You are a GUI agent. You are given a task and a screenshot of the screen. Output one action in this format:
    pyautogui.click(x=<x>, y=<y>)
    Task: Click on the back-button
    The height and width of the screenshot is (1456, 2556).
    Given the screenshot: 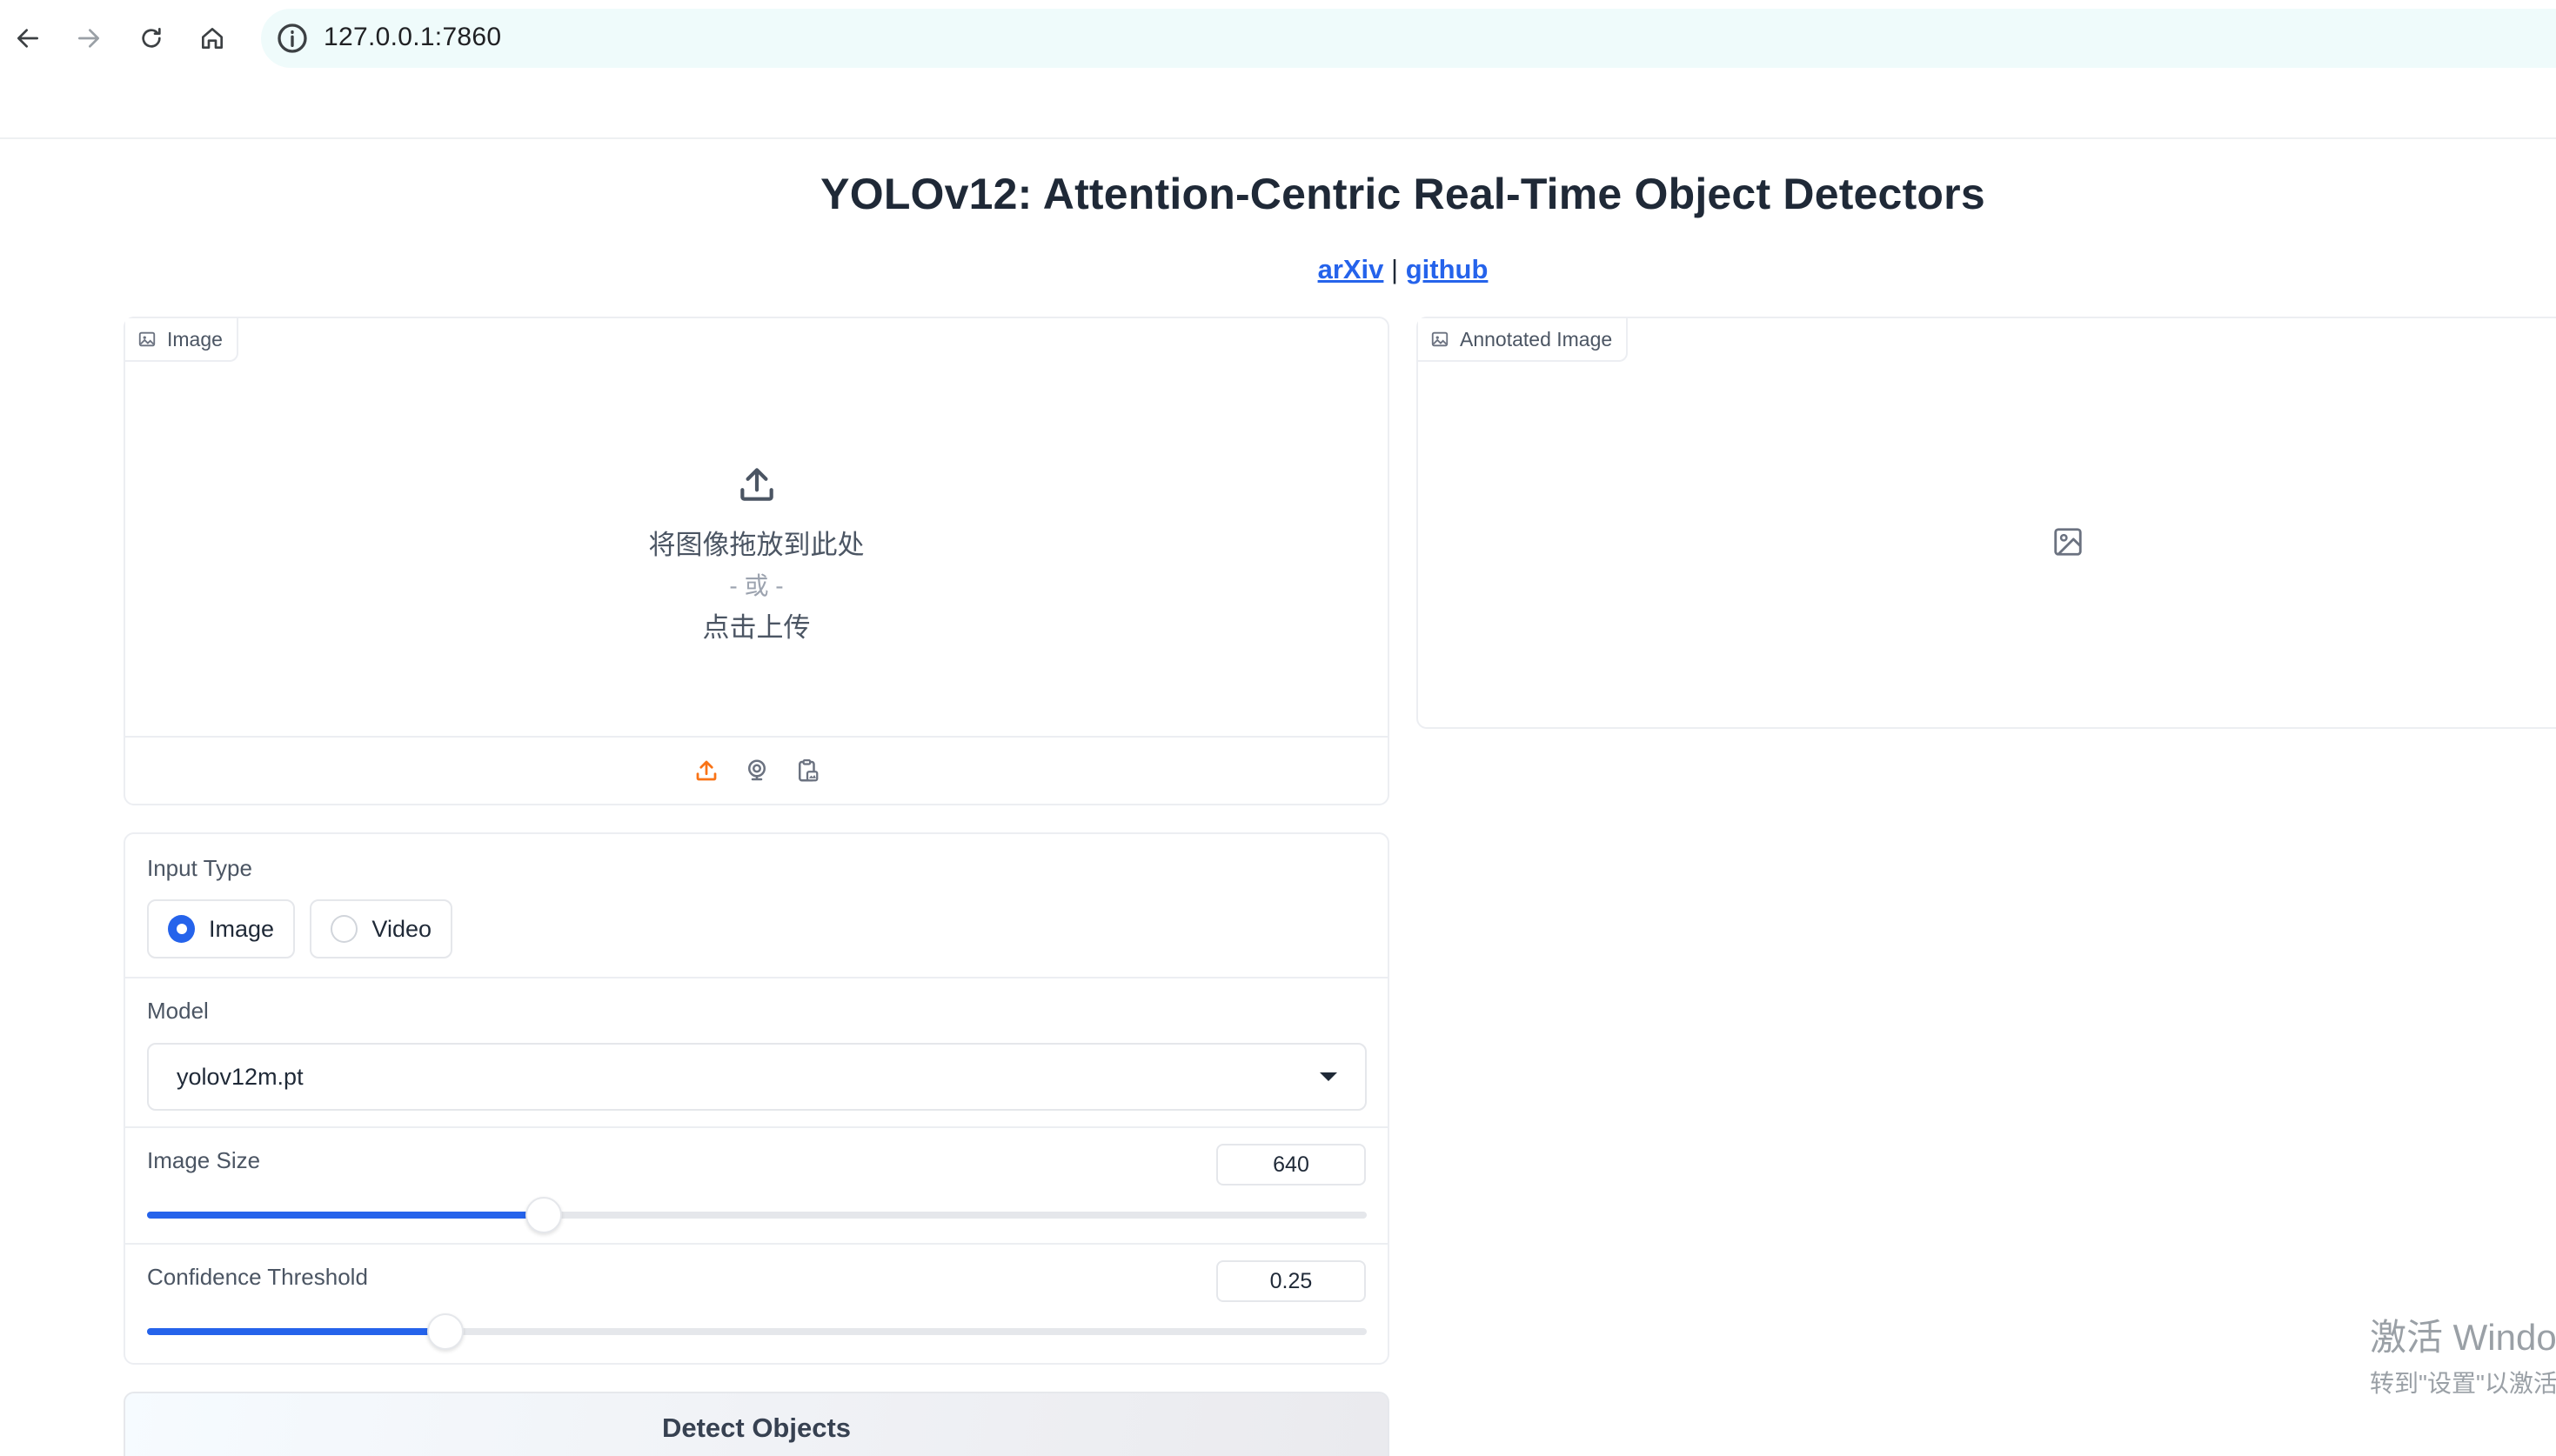 What is the action you would take?
    pyautogui.click(x=28, y=38)
    